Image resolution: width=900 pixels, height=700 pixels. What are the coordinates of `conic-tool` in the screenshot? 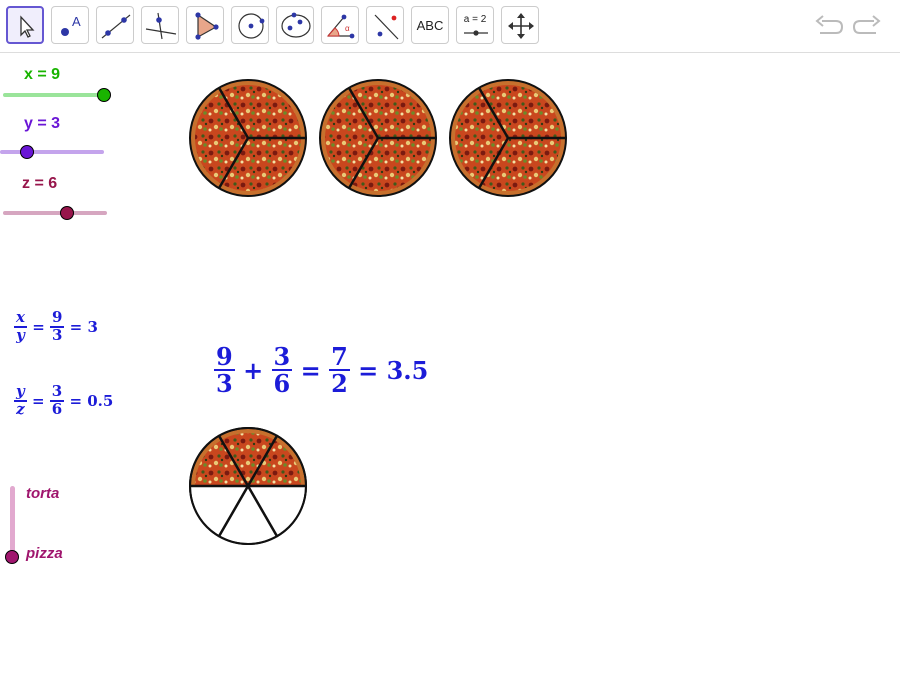 It's located at (295, 25).